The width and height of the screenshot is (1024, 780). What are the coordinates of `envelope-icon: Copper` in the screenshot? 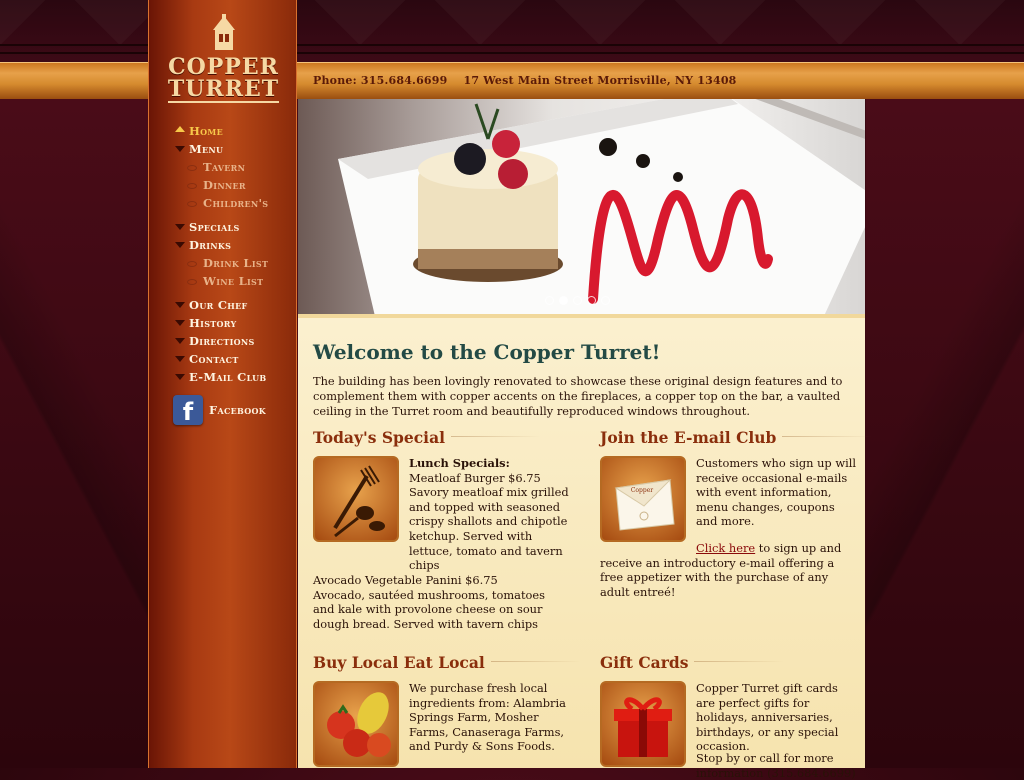 It's located at (644, 505).